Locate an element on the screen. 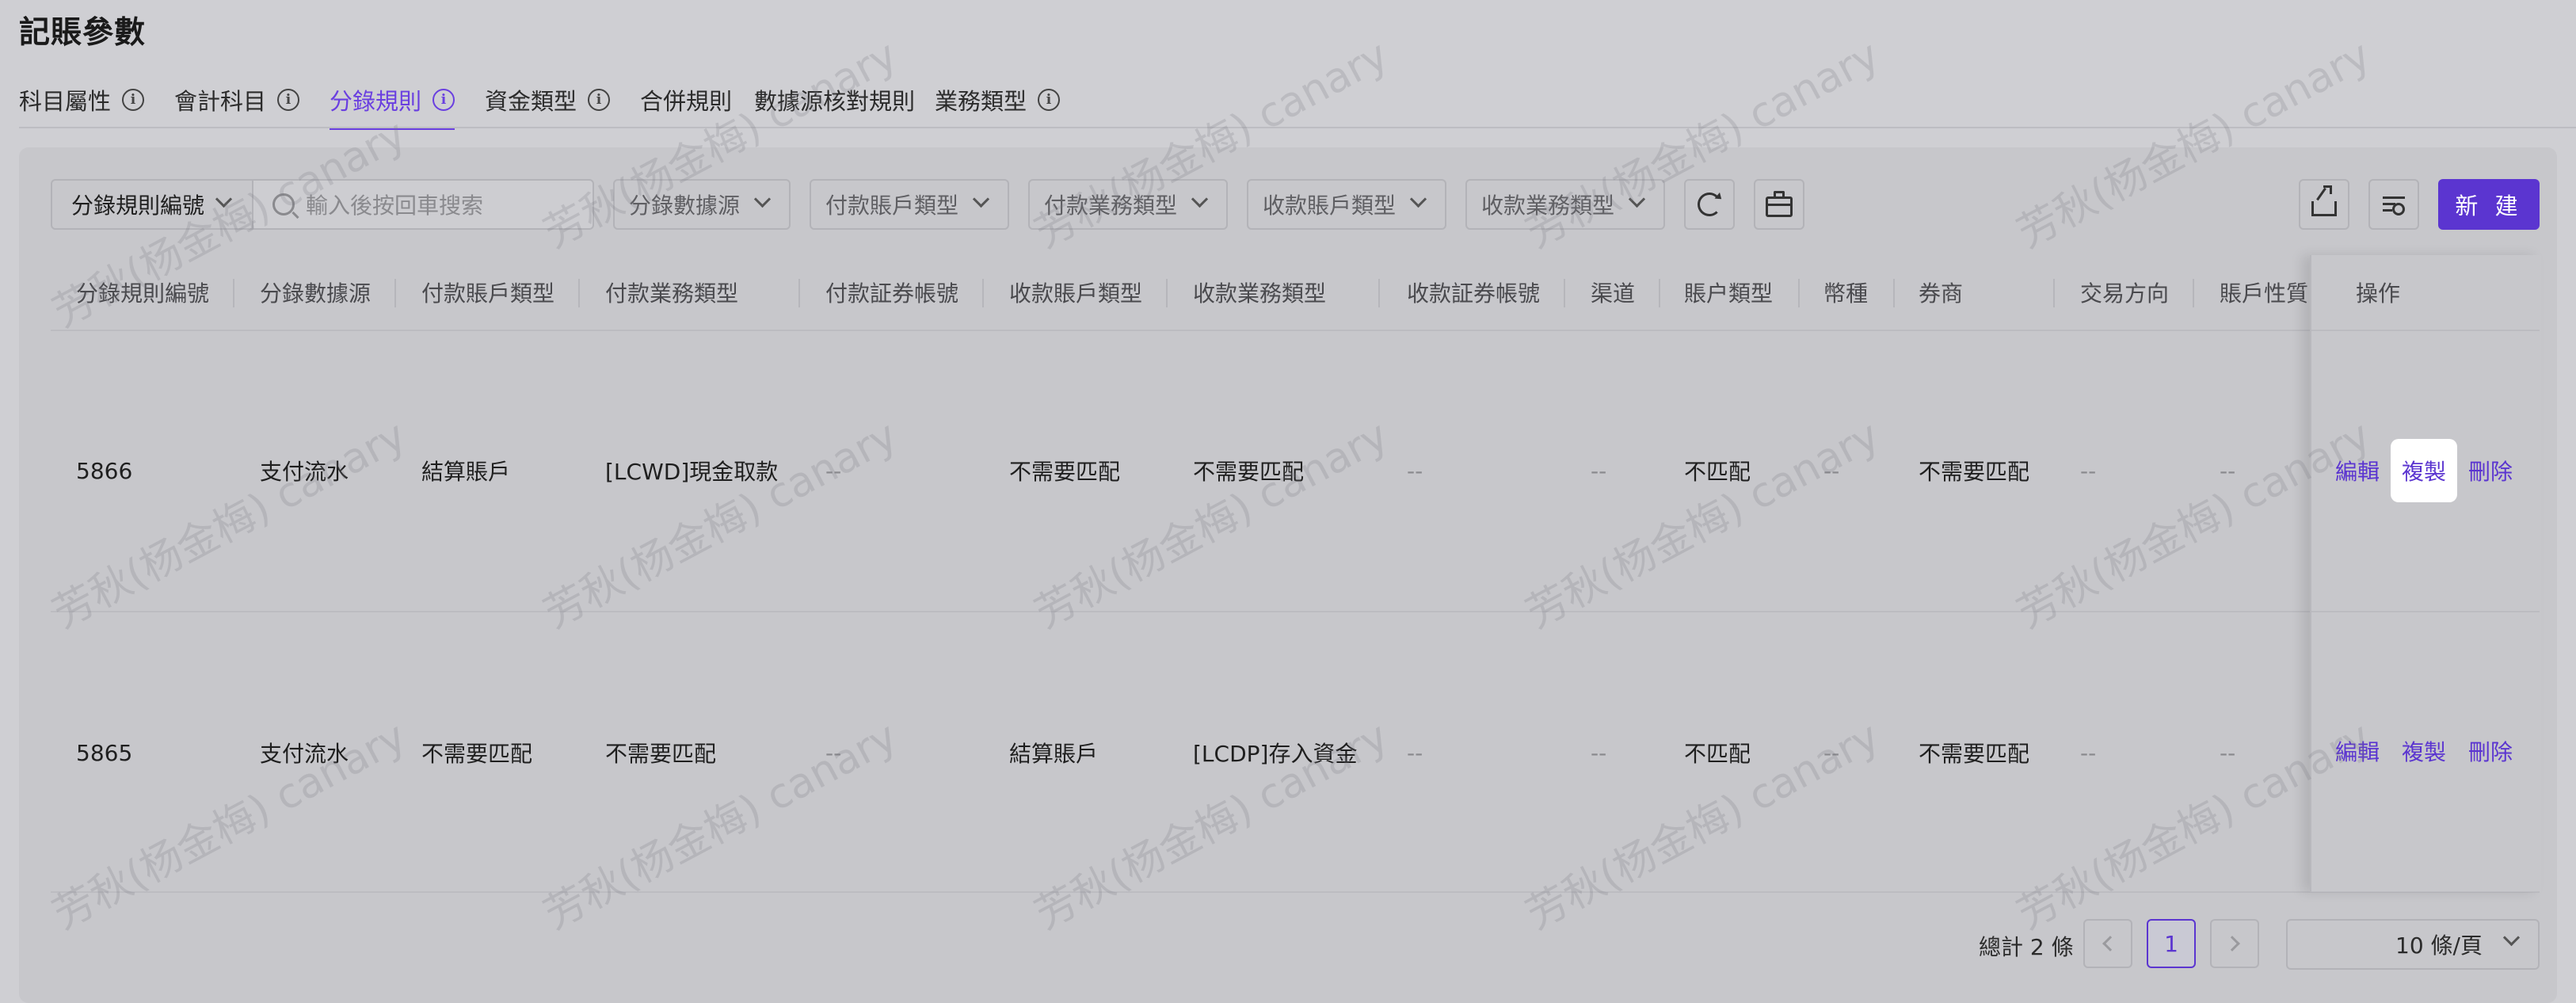  tab-label: 科目屬性 is located at coordinates (66, 101).